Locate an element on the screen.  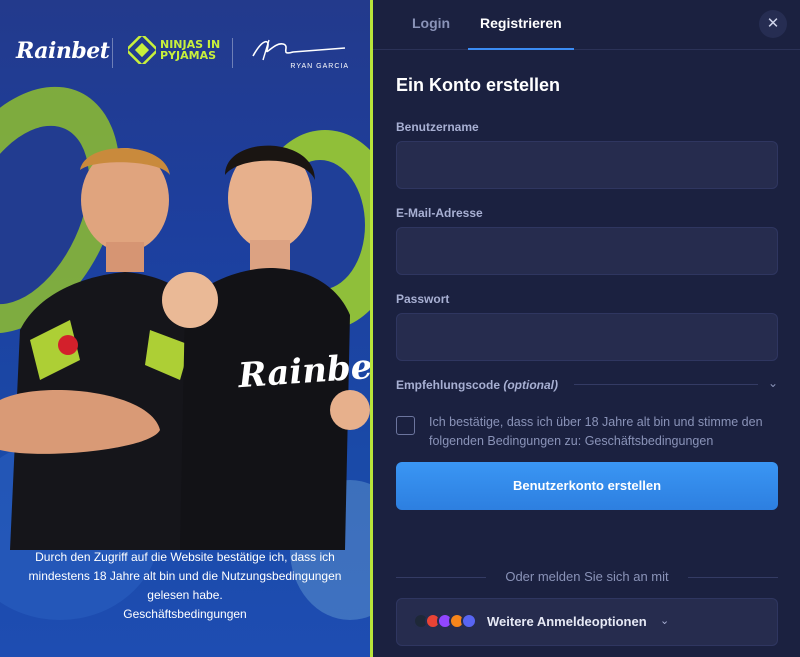
password-input is located at coordinates (587, 337).